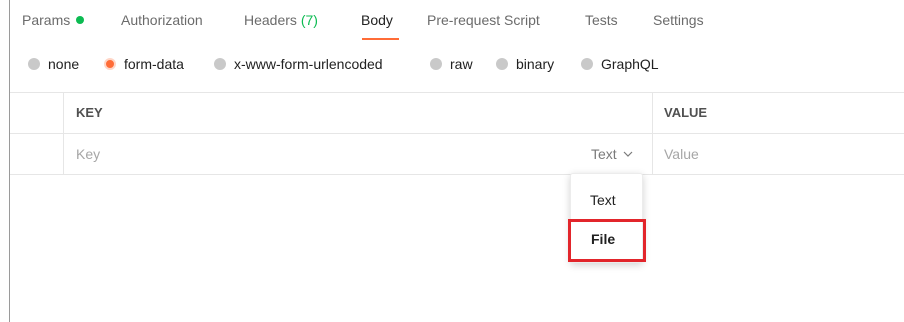 The image size is (904, 322). Describe the element at coordinates (80, 20) in the screenshot. I see `params-status-dot-icon` at that location.